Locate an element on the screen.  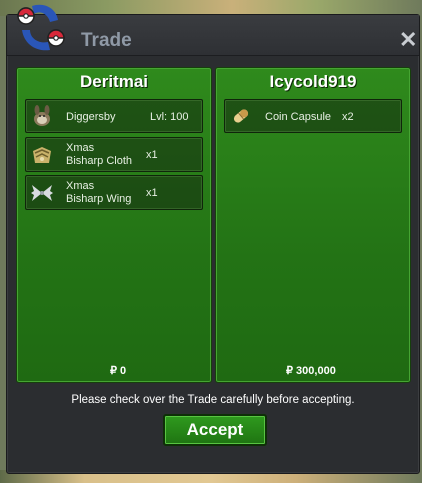
trade-item-pokemon: Diggersby Lvl: 100 is located at coordinates (114, 116).